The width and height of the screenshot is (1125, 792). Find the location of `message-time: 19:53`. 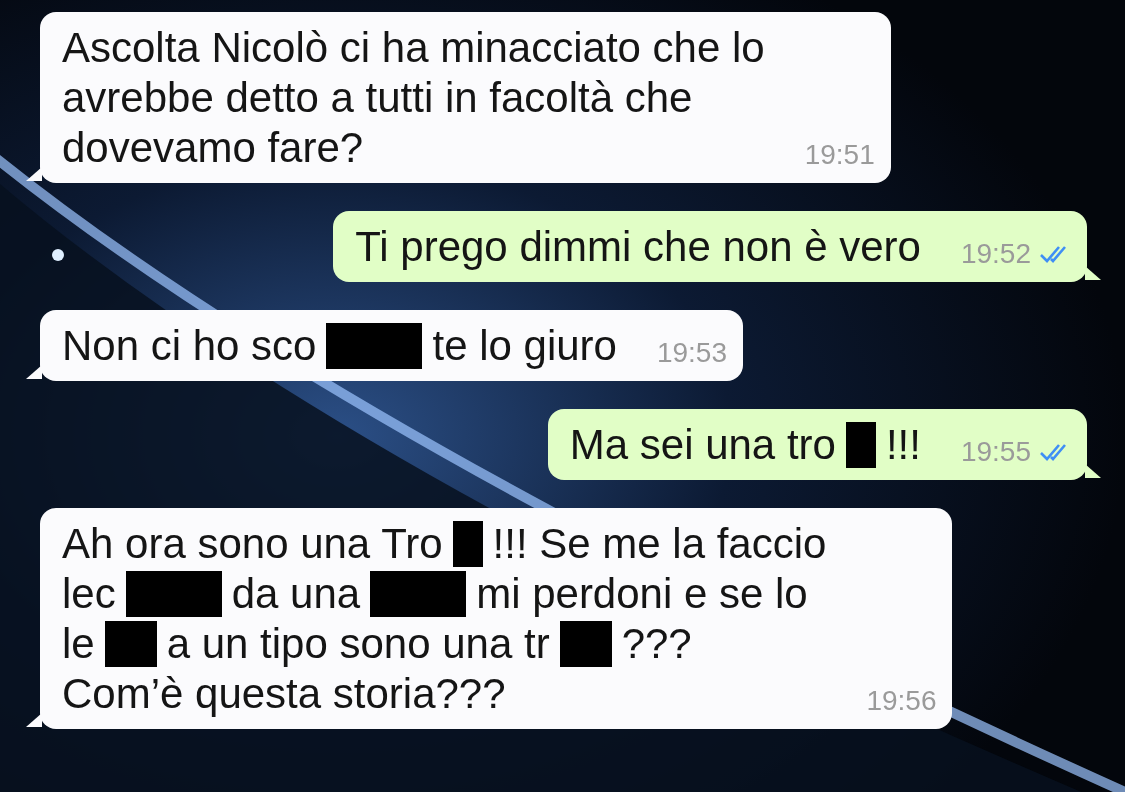

message-time: 19:53 is located at coordinates (691, 353).